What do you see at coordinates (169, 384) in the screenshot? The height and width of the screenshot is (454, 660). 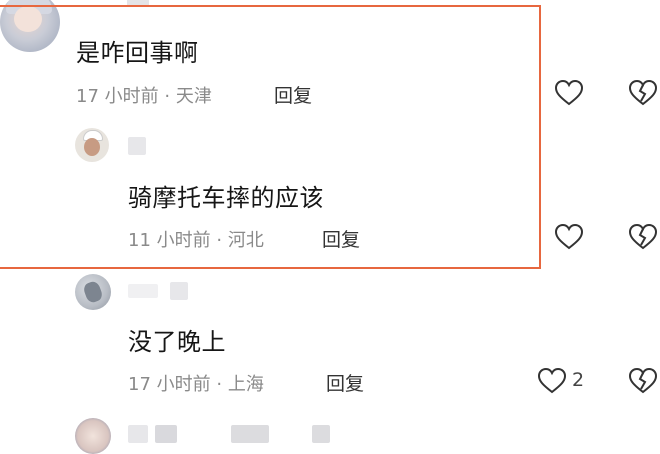 I see `comment-time: 17 小时前` at bounding box center [169, 384].